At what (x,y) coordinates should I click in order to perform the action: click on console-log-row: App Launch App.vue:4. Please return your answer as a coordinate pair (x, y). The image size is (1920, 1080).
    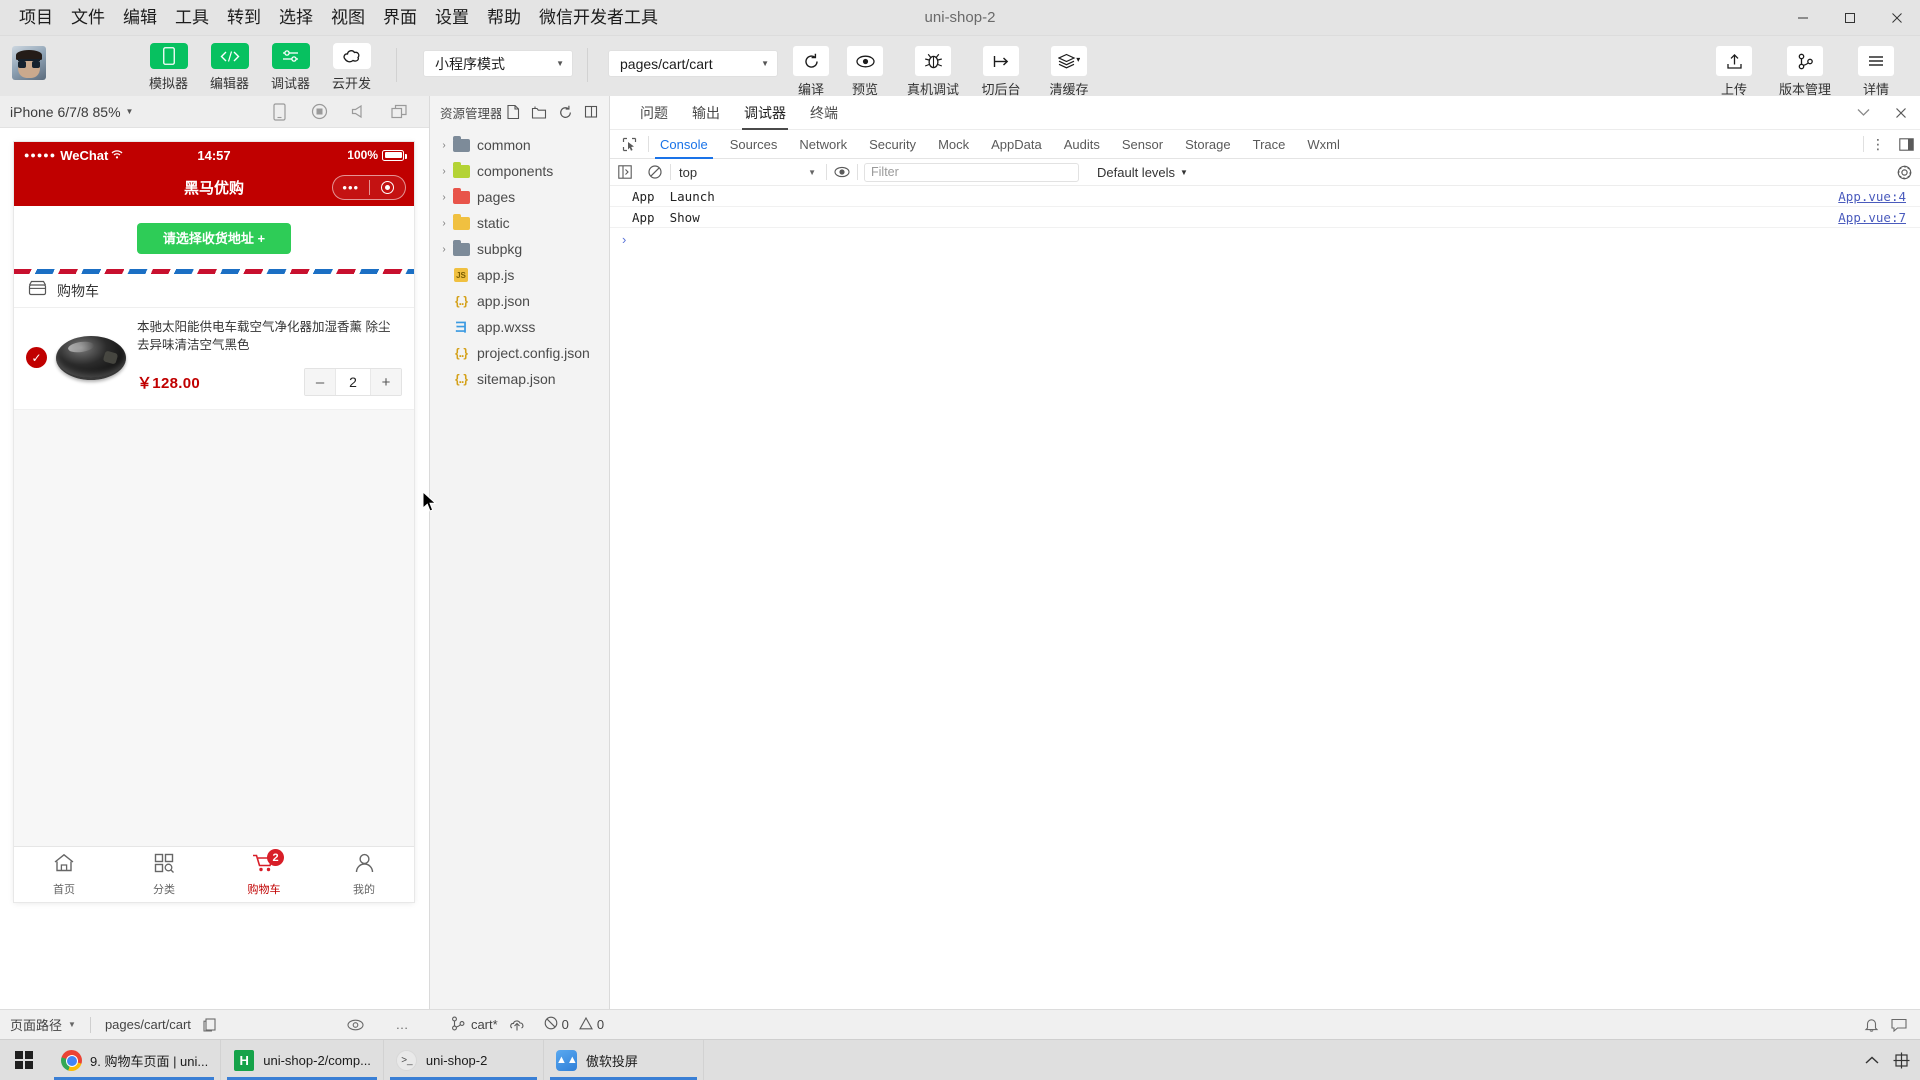
    Looking at the image, I should click on (1265, 196).